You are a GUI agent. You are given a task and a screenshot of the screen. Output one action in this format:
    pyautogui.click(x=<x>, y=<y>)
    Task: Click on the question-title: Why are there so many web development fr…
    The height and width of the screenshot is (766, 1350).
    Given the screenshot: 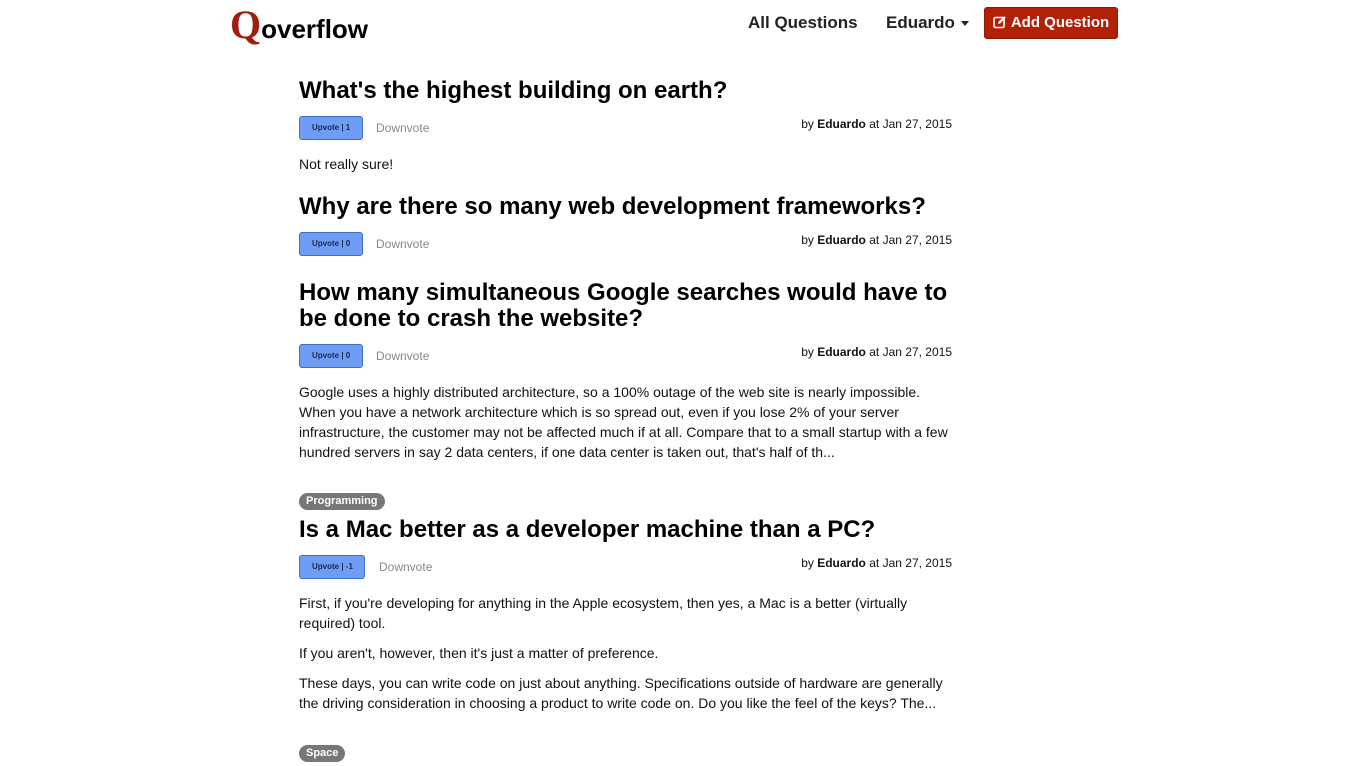 What is the action you would take?
    pyautogui.click(x=625, y=207)
    